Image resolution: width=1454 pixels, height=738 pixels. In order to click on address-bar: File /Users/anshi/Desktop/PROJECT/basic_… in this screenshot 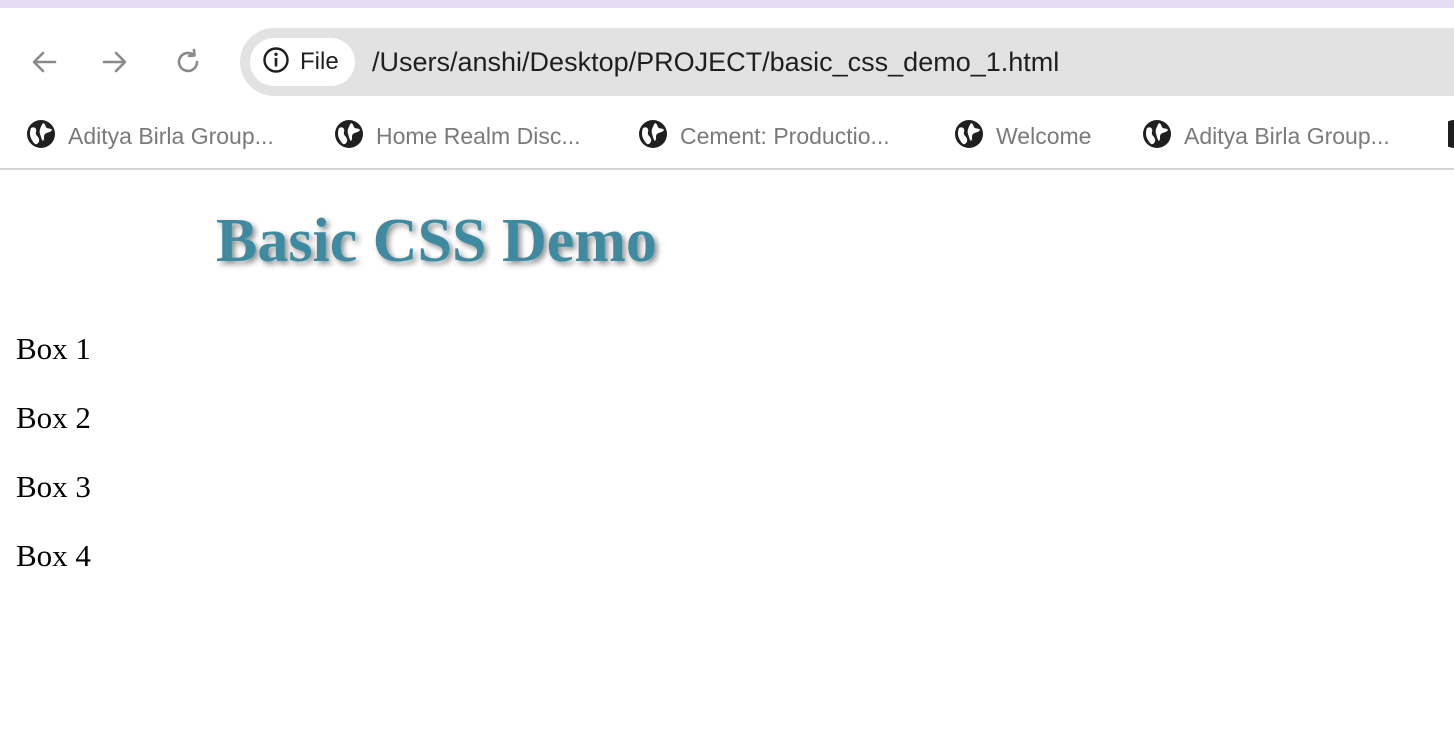, I will do `click(847, 62)`.